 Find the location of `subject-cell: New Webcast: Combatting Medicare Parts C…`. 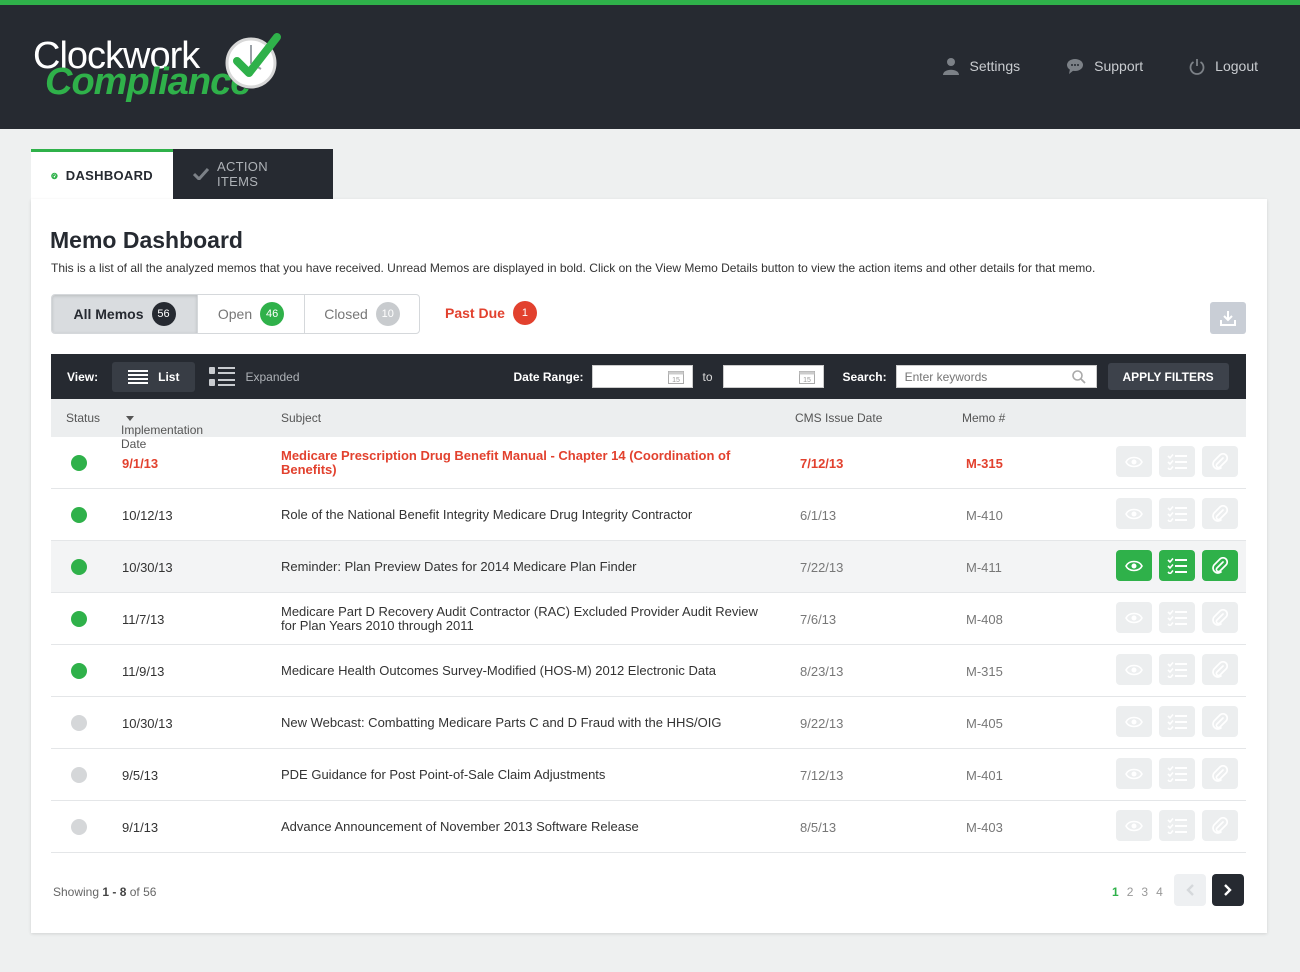

subject-cell: New Webcast: Combatting Medicare Parts C… is located at coordinates (521, 723).